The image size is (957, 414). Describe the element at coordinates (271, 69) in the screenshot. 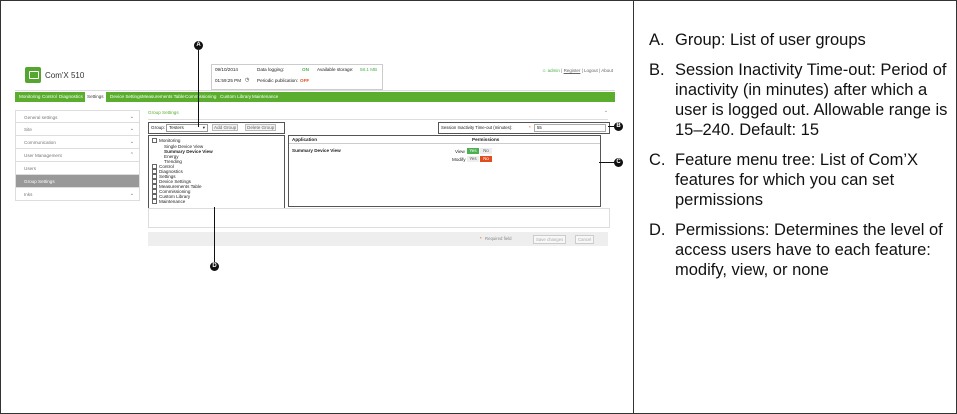

I see `data-logging-label: Data logging:` at that location.